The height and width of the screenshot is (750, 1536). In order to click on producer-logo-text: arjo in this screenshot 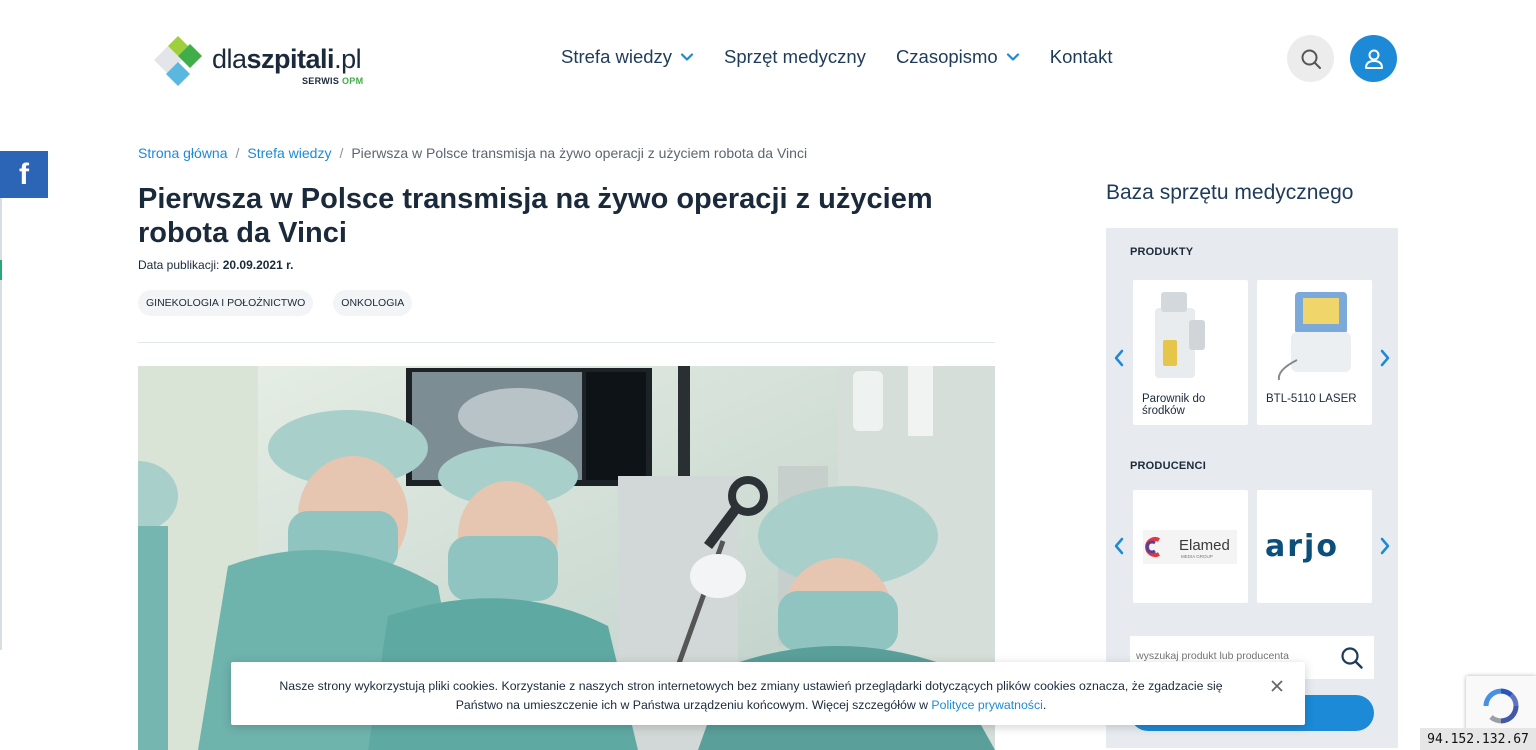, I will do `click(1302, 546)`.